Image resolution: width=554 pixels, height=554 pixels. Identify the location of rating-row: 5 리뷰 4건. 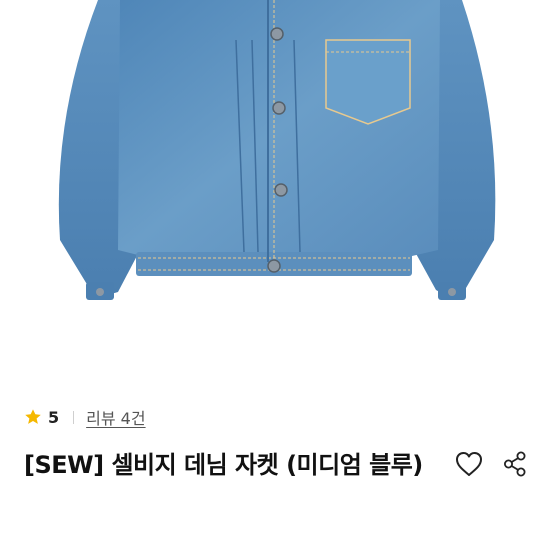
(85, 417).